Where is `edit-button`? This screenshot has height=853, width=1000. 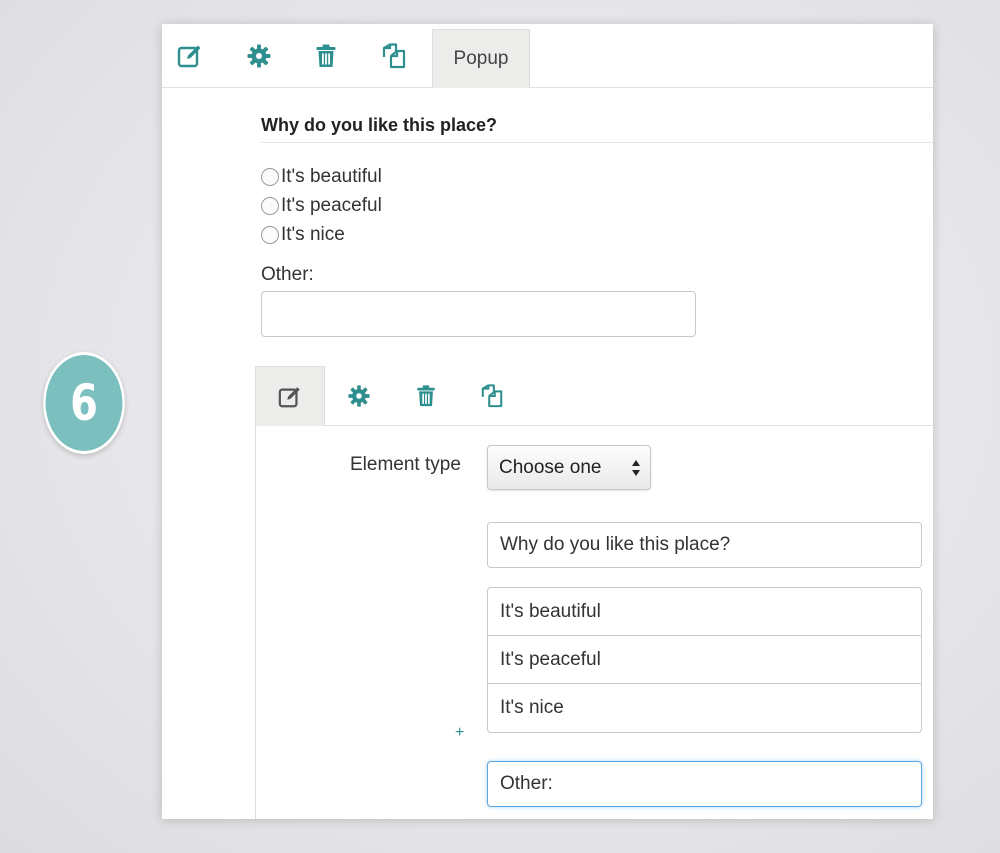
edit-button is located at coordinates (190, 56).